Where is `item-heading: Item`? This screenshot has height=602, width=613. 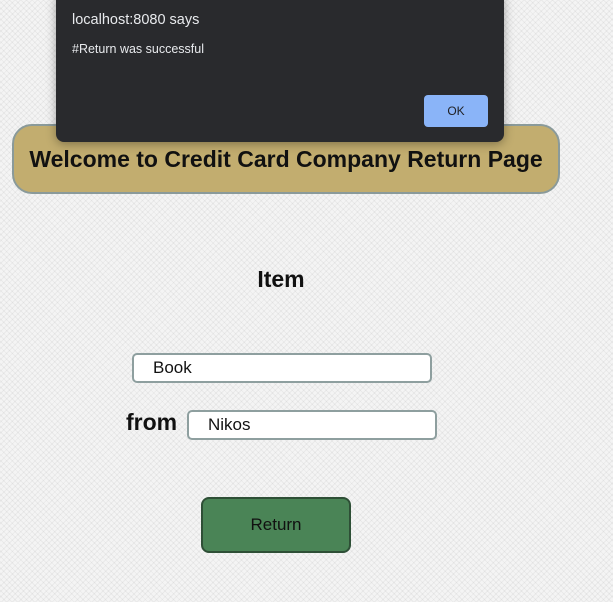 item-heading: Item is located at coordinates (281, 279).